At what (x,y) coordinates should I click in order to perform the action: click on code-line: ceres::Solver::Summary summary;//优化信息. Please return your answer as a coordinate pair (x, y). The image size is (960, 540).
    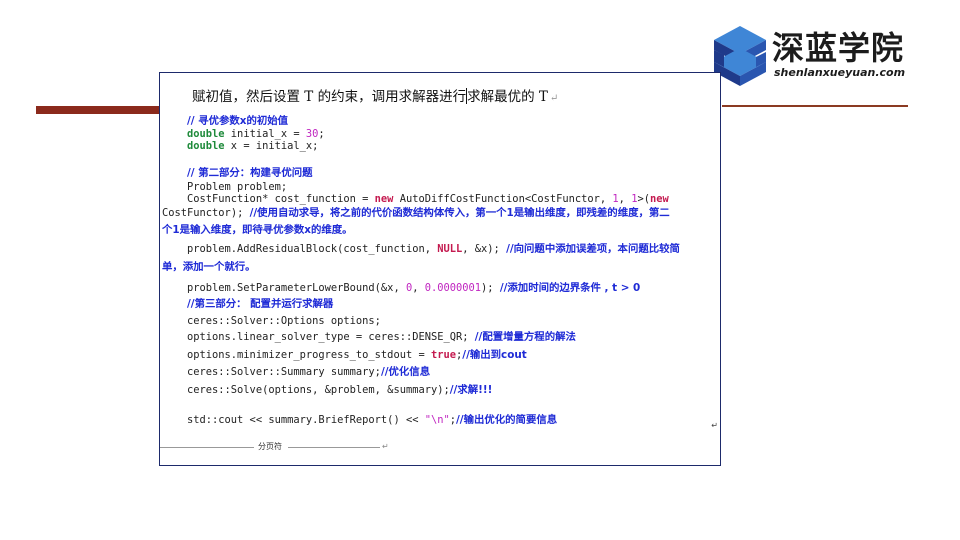
    Looking at the image, I should click on (308, 372).